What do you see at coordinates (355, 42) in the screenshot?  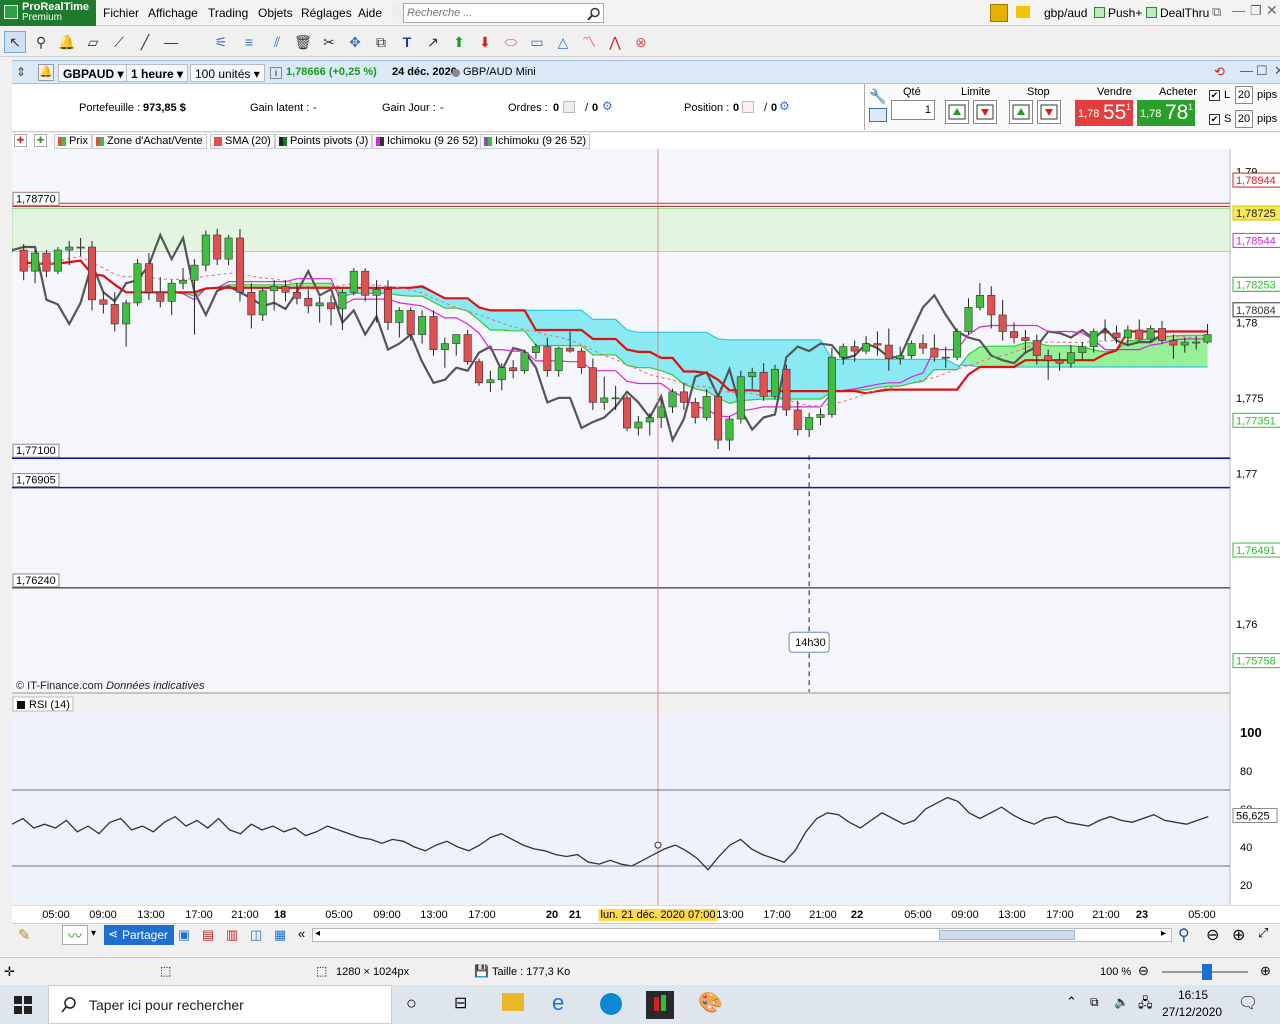 I see `move-icon: ✥` at bounding box center [355, 42].